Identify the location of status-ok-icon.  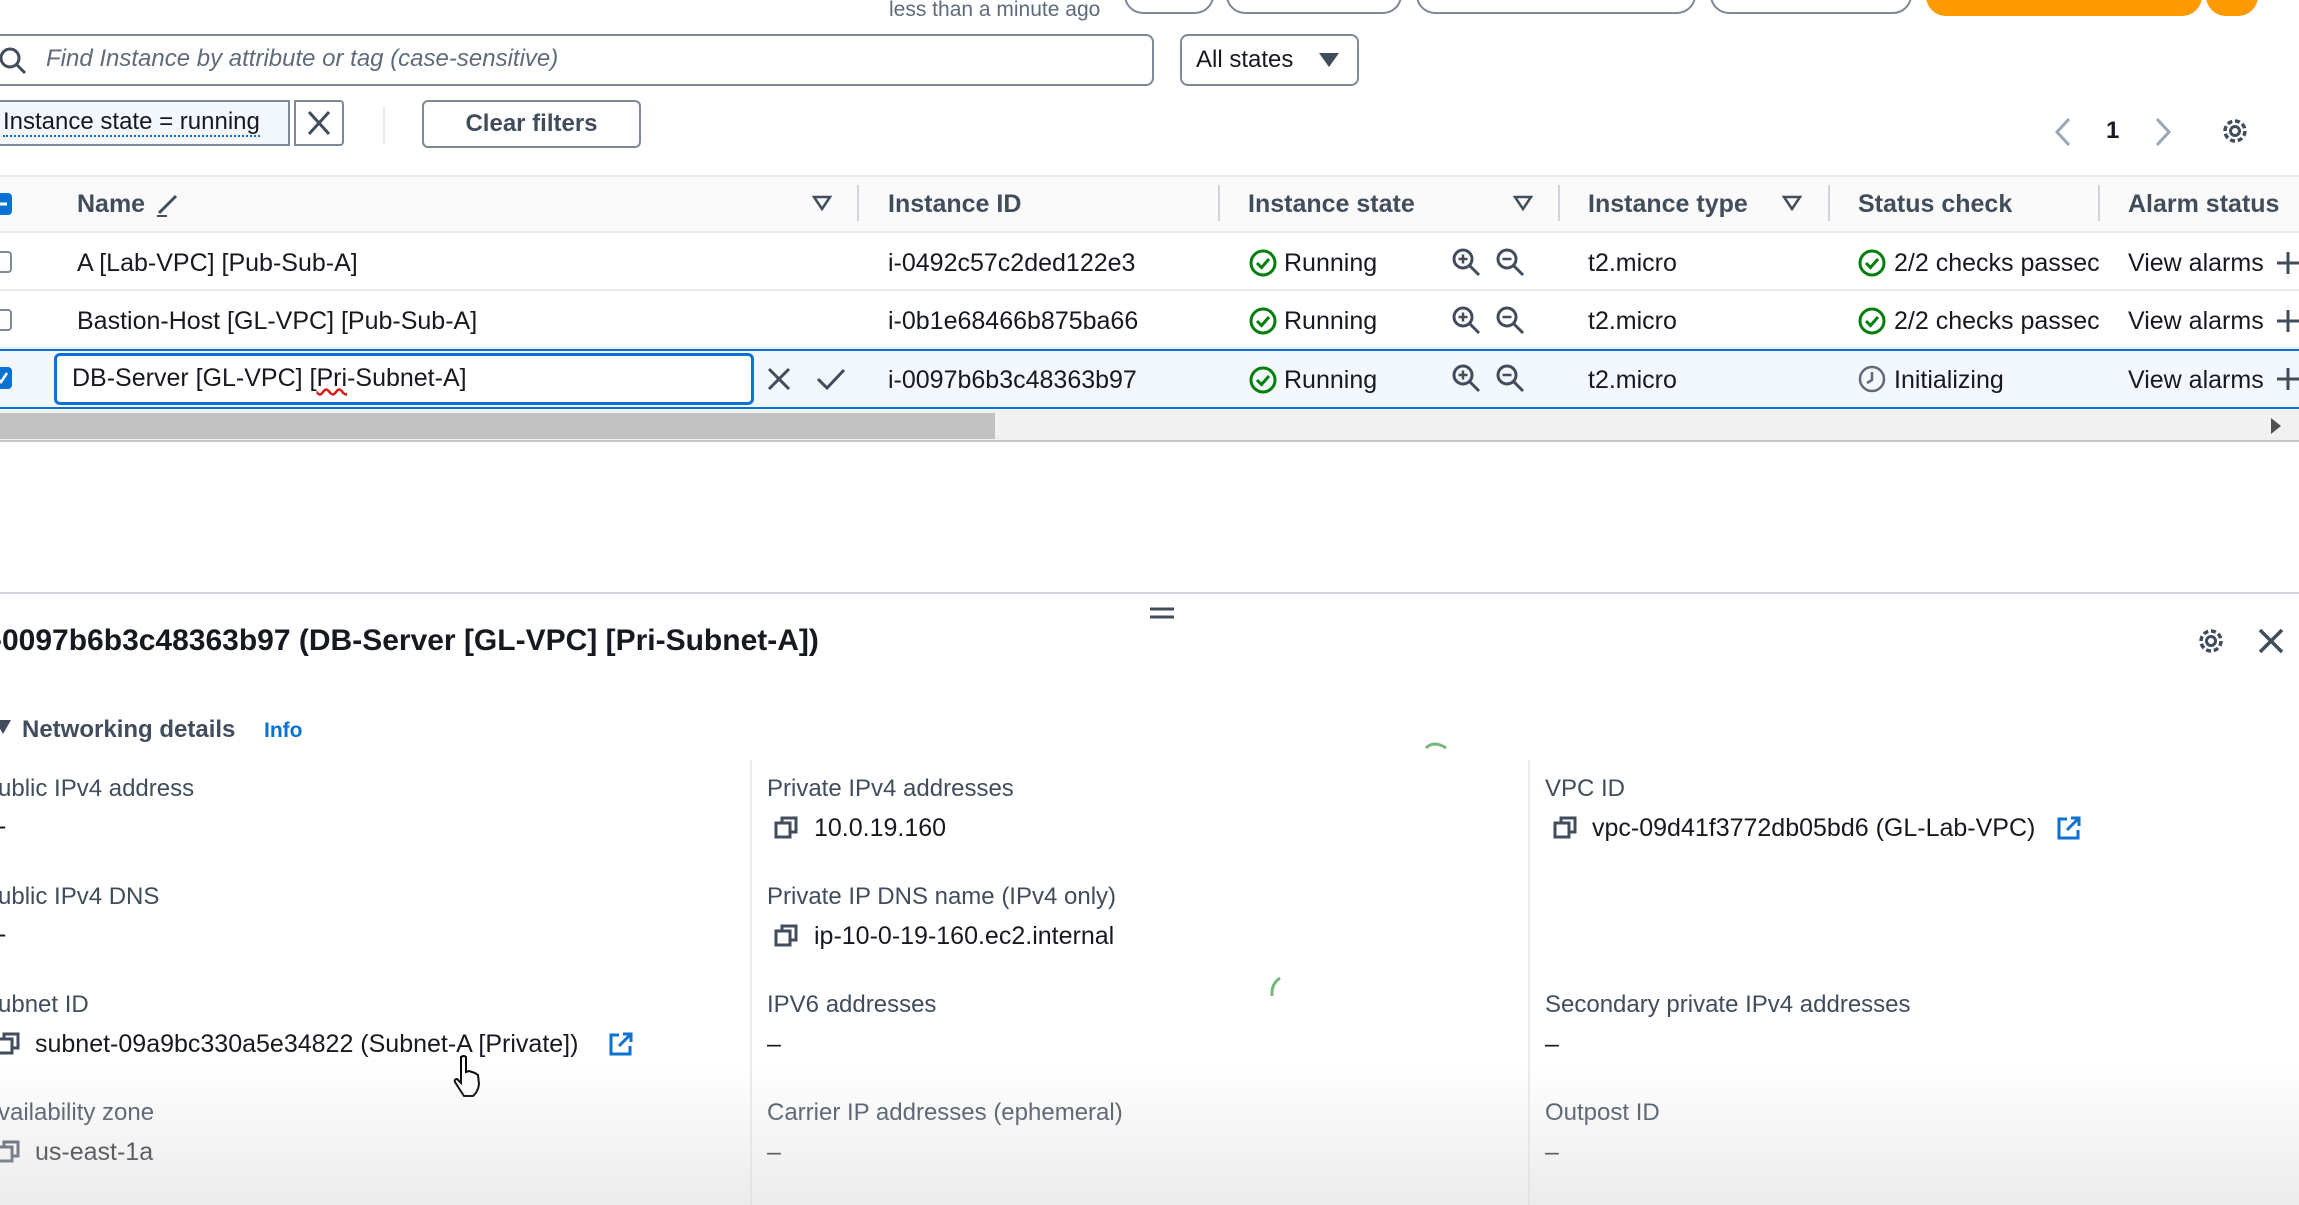
(1263, 321).